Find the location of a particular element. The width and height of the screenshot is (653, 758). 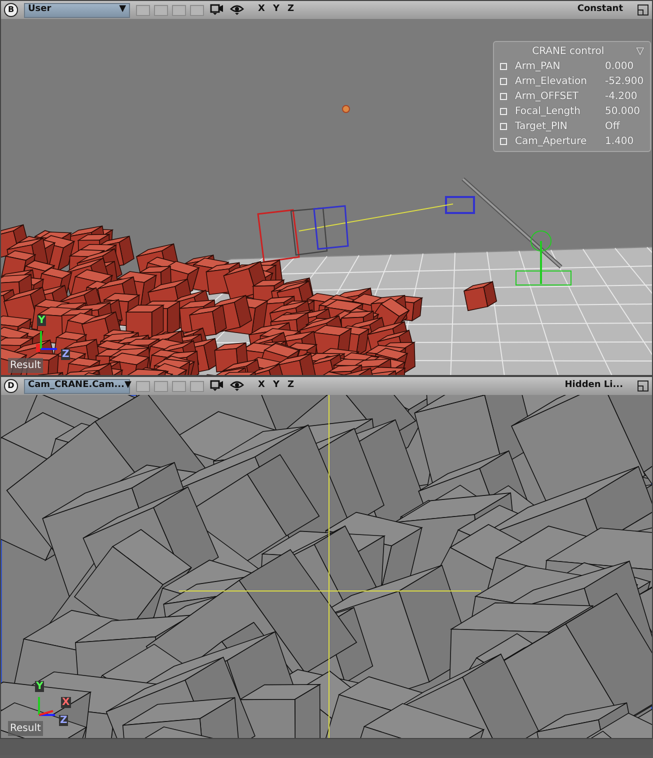

target-marker-icon is located at coordinates (346, 109).